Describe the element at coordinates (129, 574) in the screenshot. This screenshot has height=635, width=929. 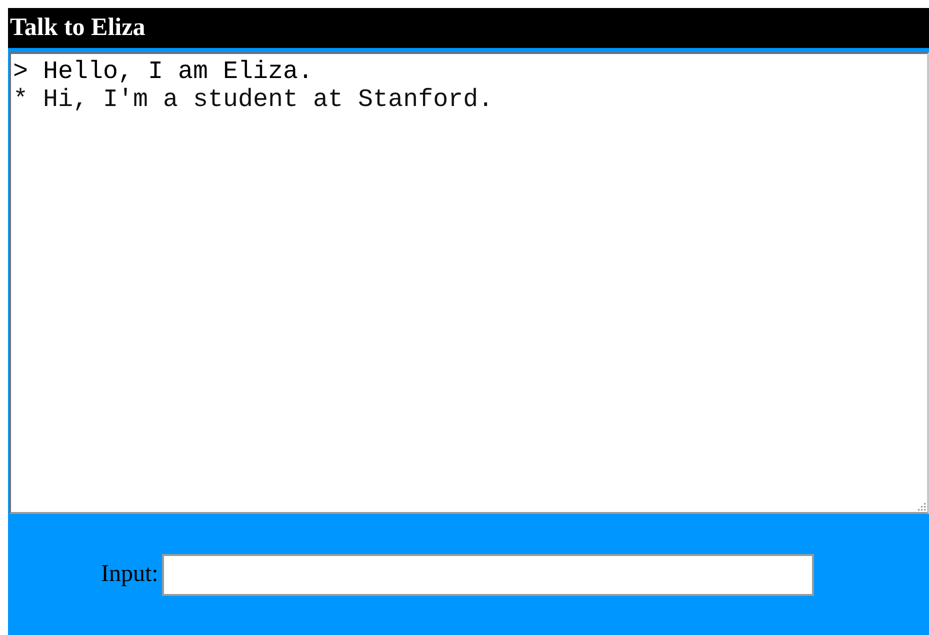
I see `input-label: Input:` at that location.